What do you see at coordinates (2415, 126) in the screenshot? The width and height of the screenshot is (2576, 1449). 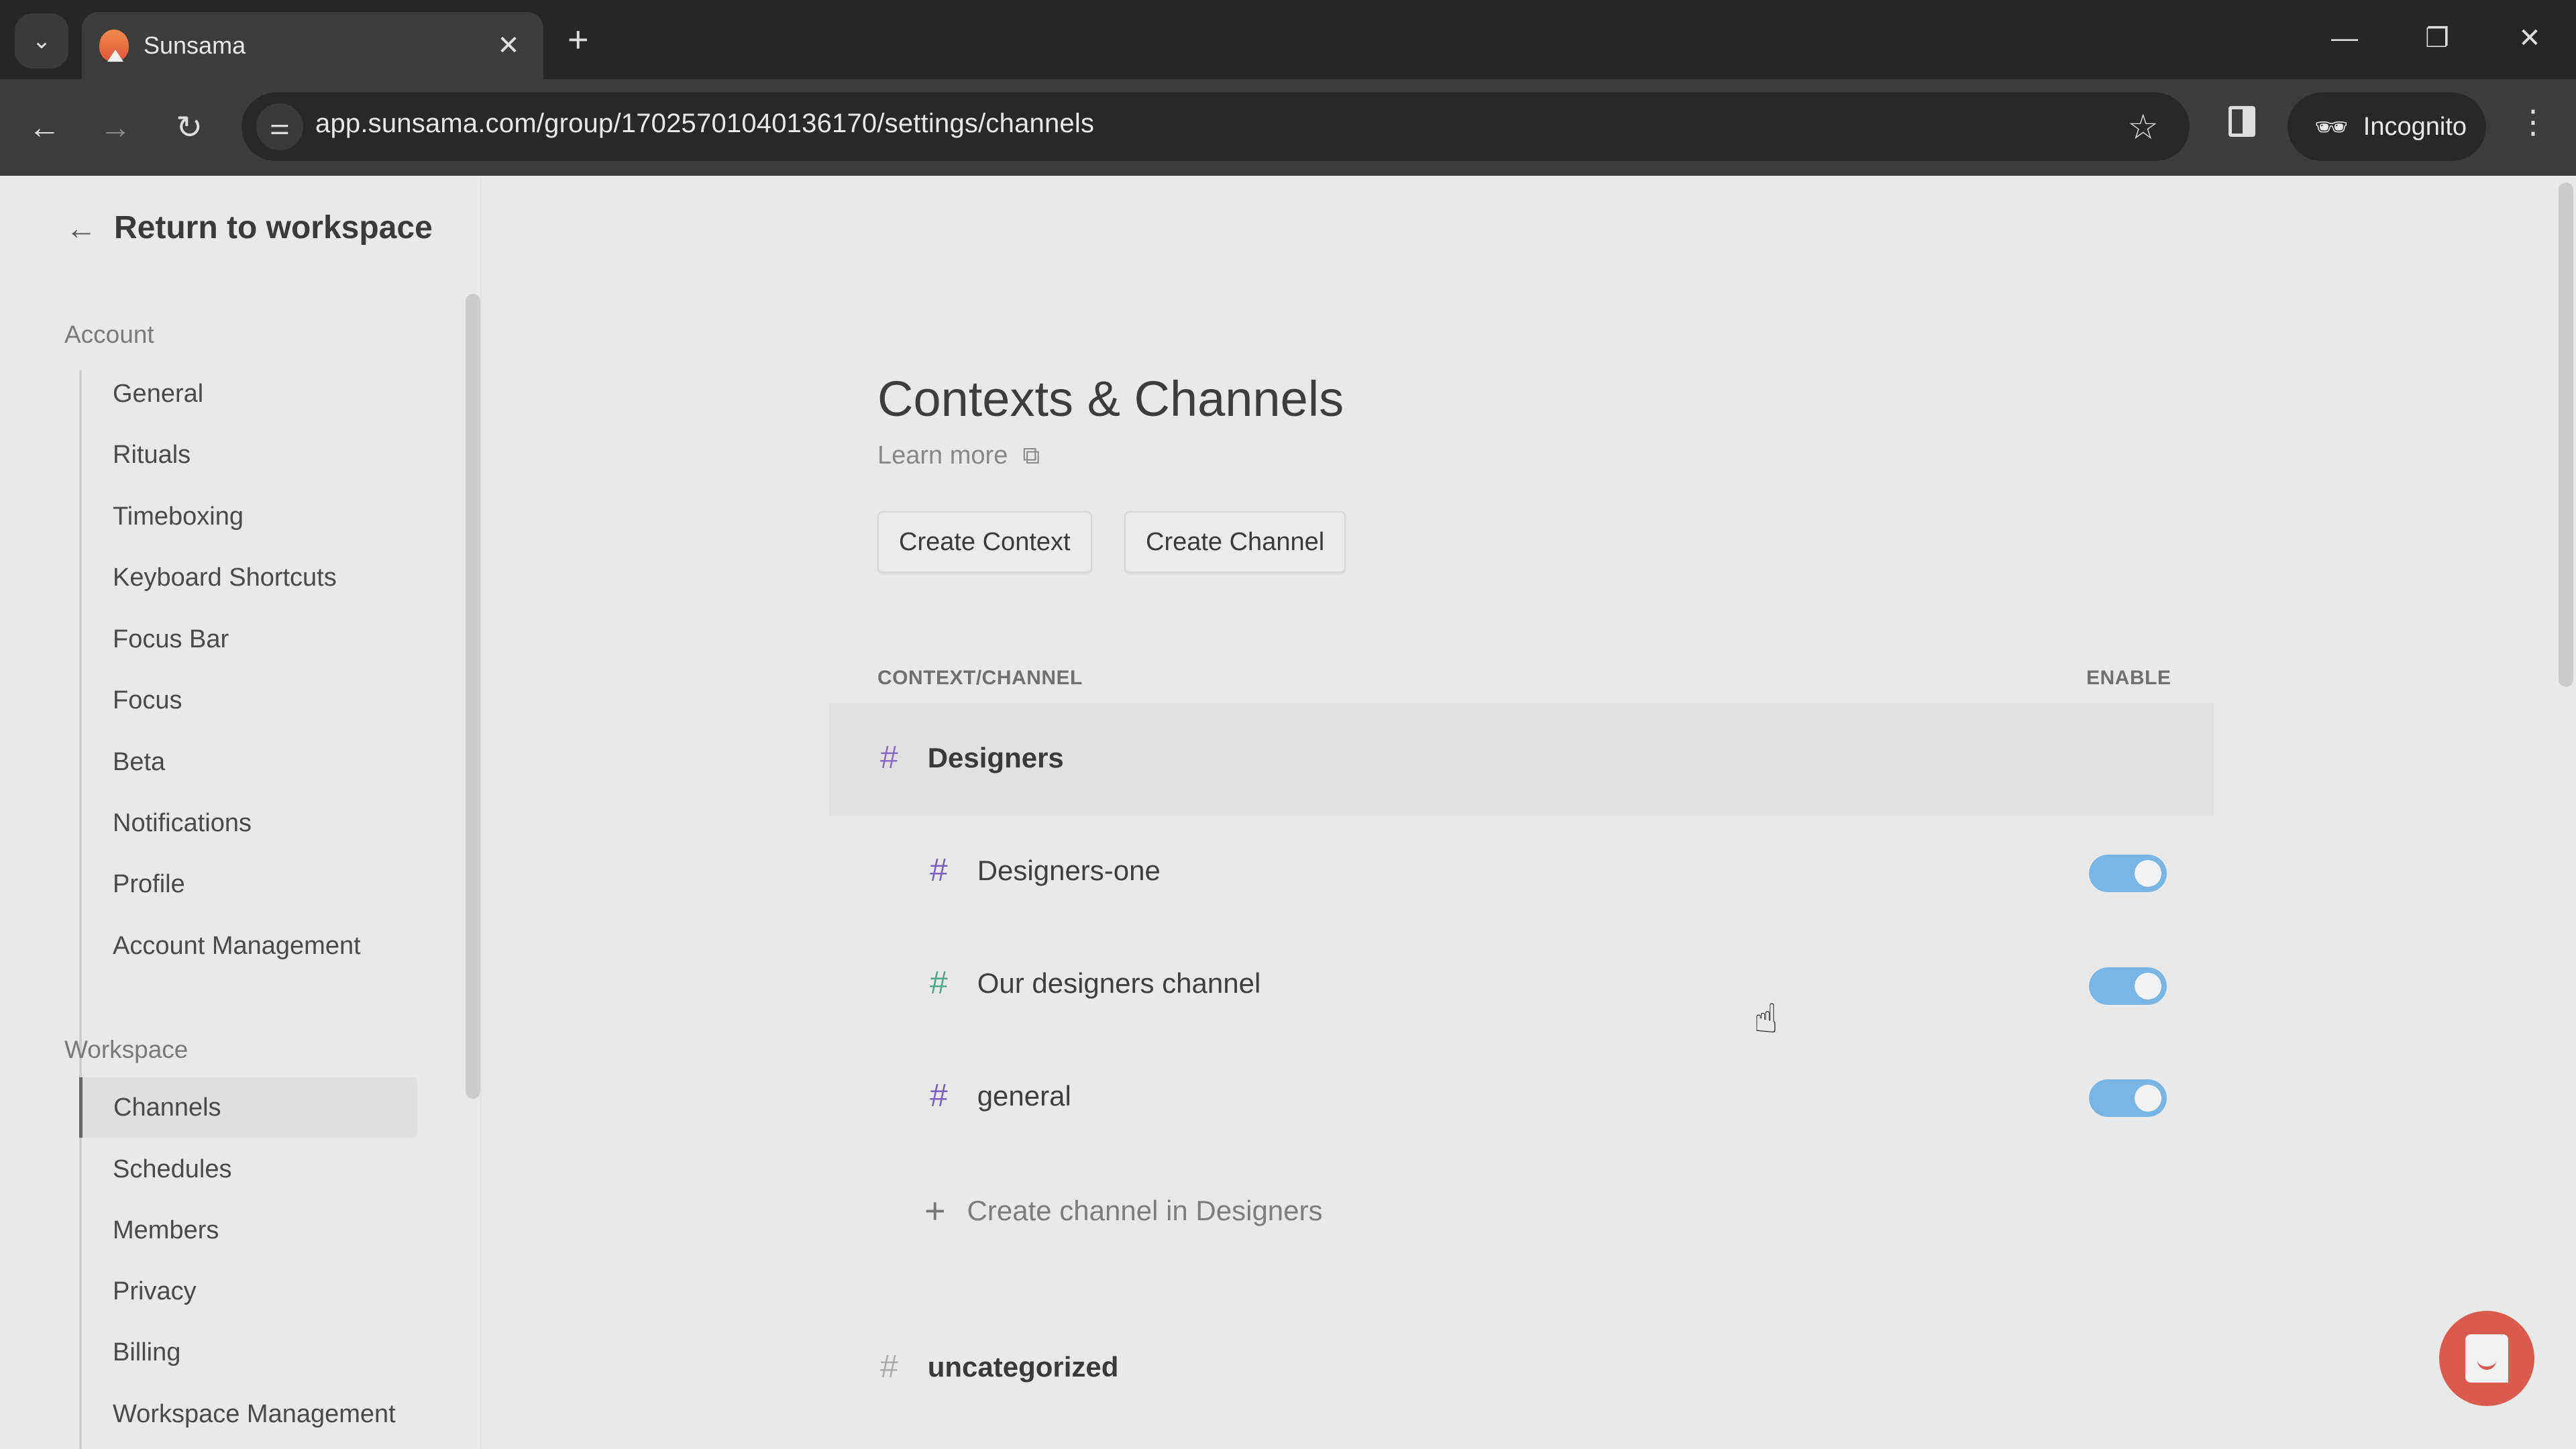 I see `incognito-label: Incognito` at bounding box center [2415, 126].